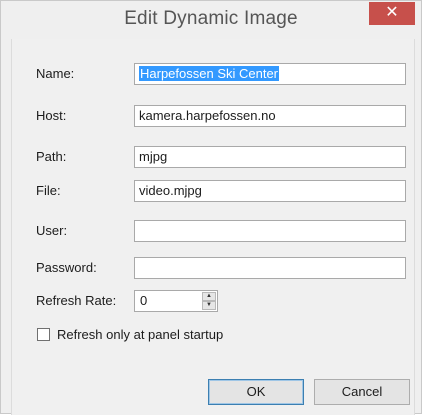 The width and height of the screenshot is (422, 415). Describe the element at coordinates (43, 334) in the screenshot. I see `refresh-startup-checkbox` at that location.